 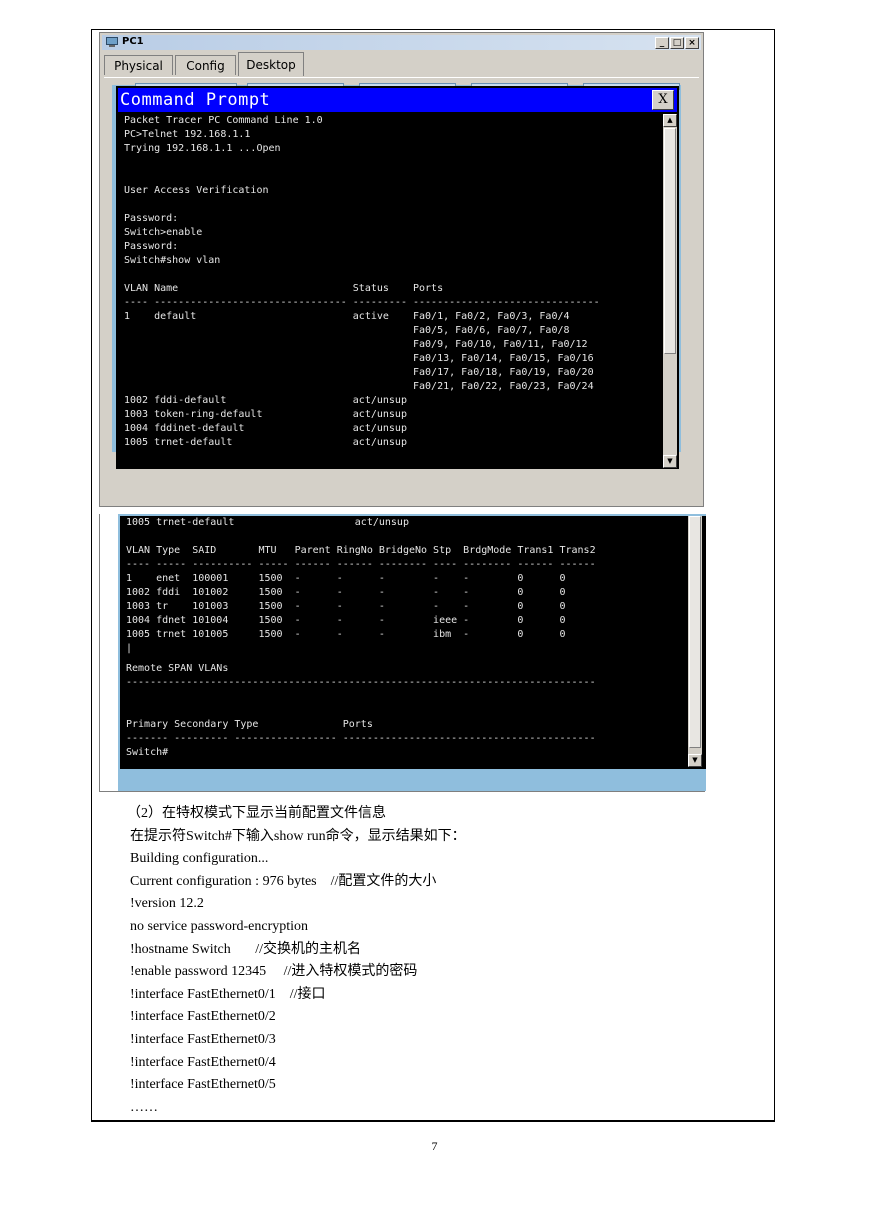 I want to click on terminal-line: 1003 token-ring-default act/unsup, so click(x=265, y=414).